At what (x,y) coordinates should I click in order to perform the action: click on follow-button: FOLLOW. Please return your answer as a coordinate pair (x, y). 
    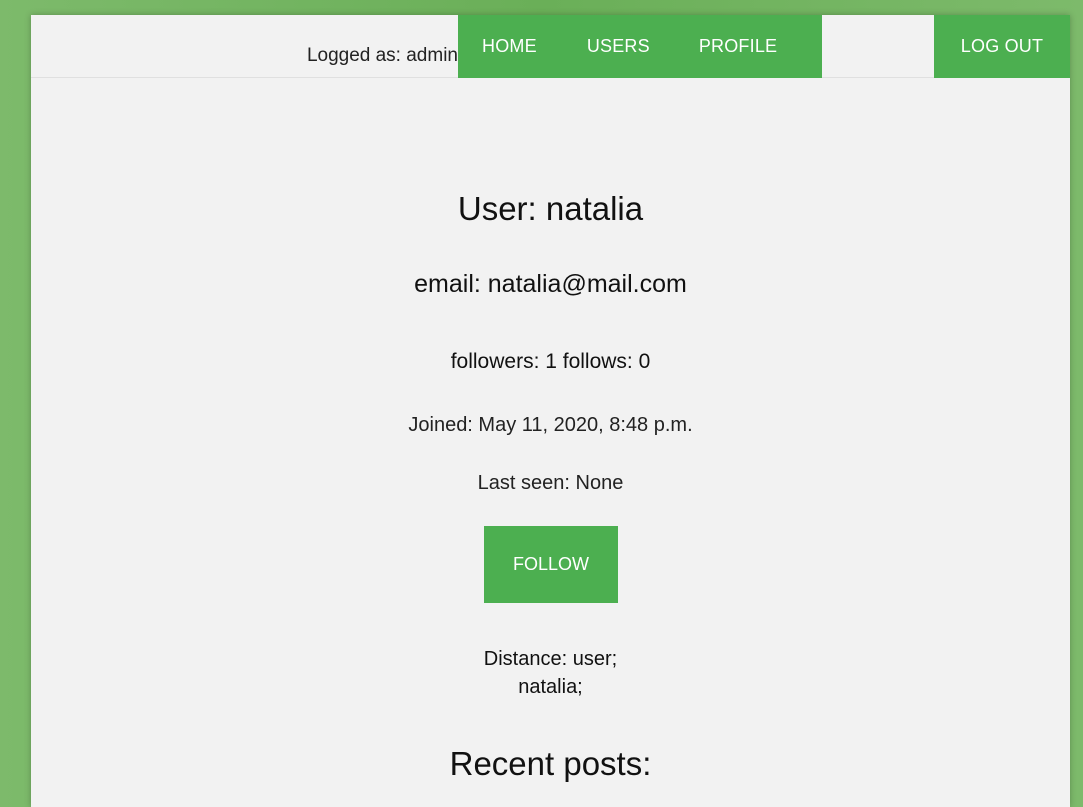
    Looking at the image, I should click on (551, 564).